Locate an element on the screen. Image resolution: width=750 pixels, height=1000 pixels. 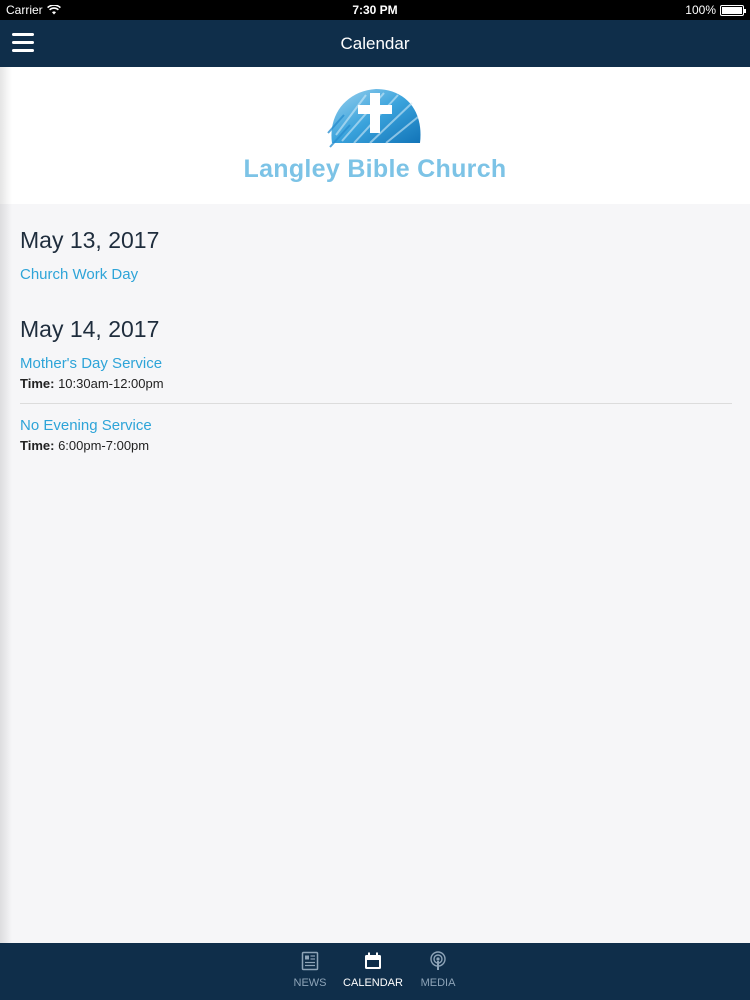
page-title: Calendar is located at coordinates (375, 43).